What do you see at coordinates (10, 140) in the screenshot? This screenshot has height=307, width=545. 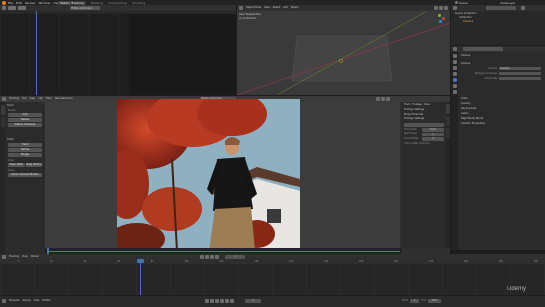 I see `track-section-title: Track` at bounding box center [10, 140].